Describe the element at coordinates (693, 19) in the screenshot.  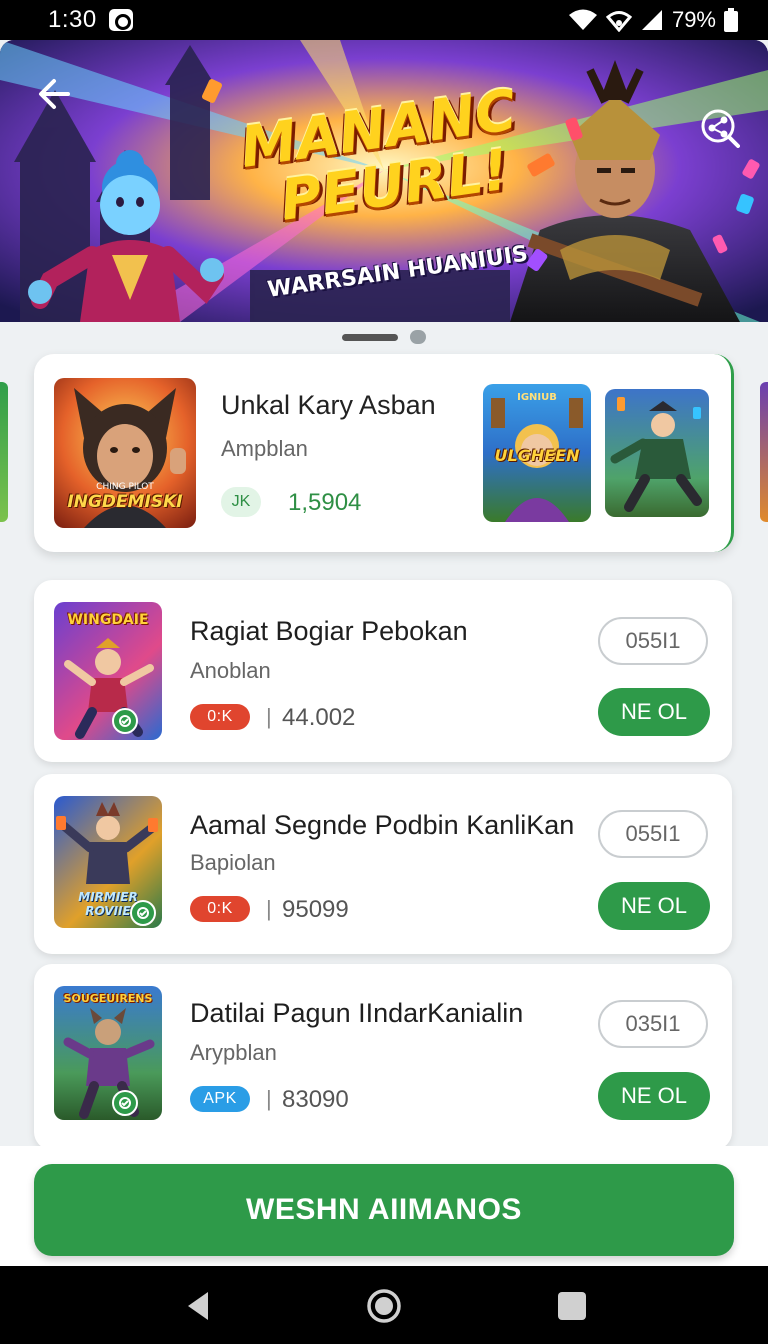
I see `battery-percent: 79%` at that location.